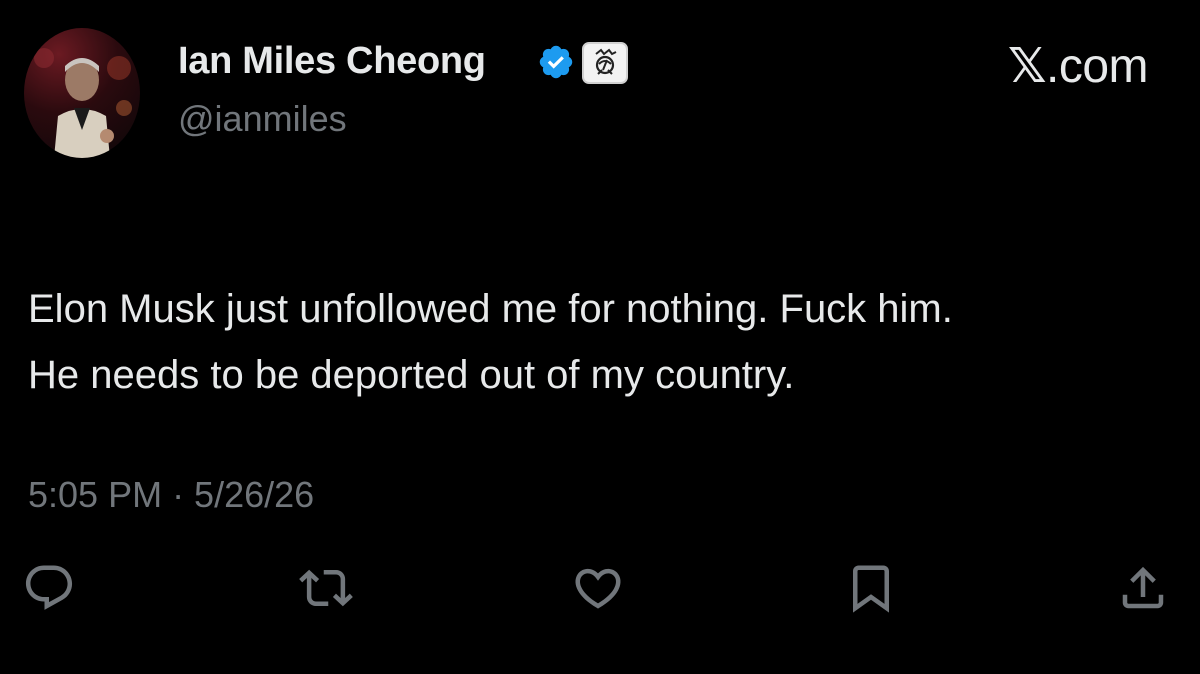 The image size is (1200, 674). What do you see at coordinates (556, 62) in the screenshot?
I see `verified-badge-icon` at bounding box center [556, 62].